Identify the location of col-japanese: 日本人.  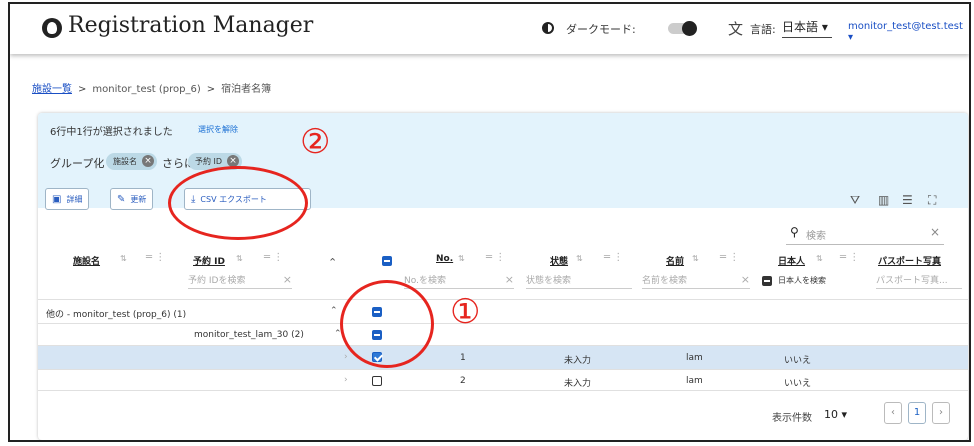
(791, 260).